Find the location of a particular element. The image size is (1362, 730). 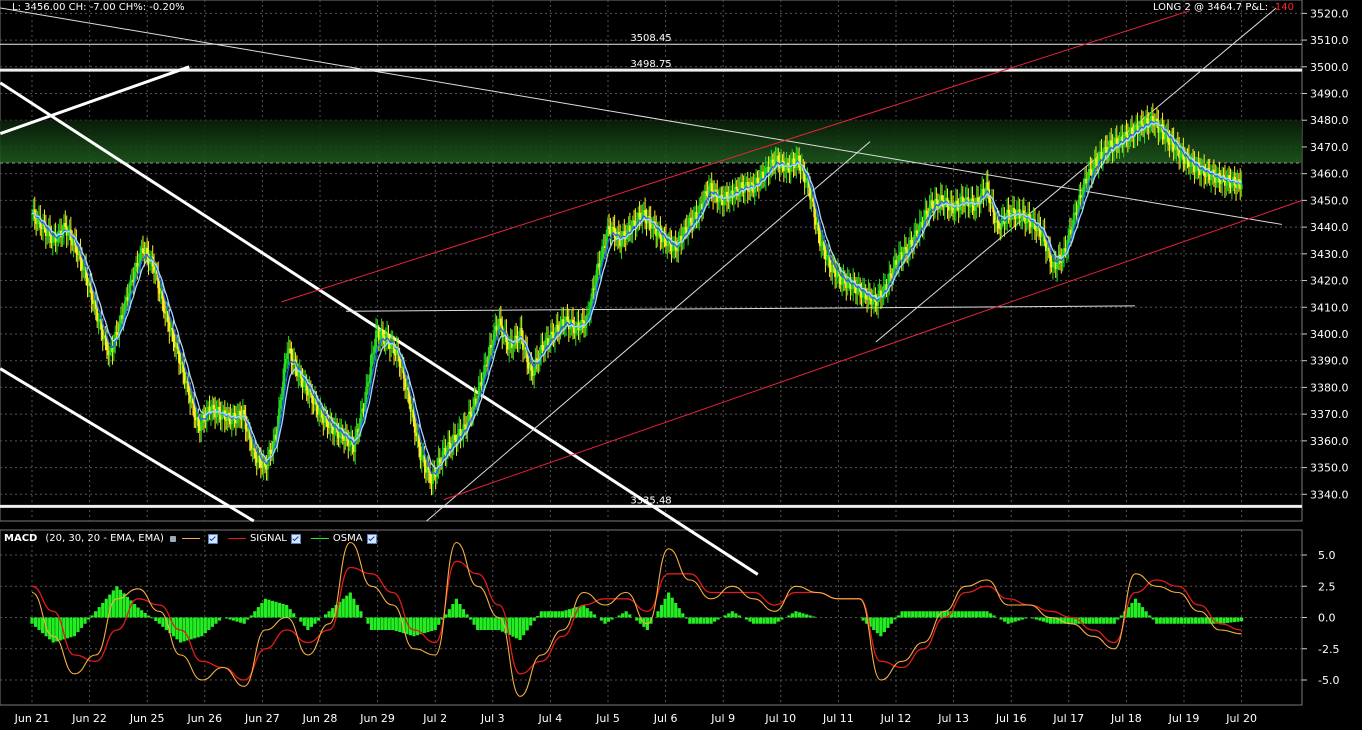

y-tick-label: 3380.0 is located at coordinates (1329, 387).